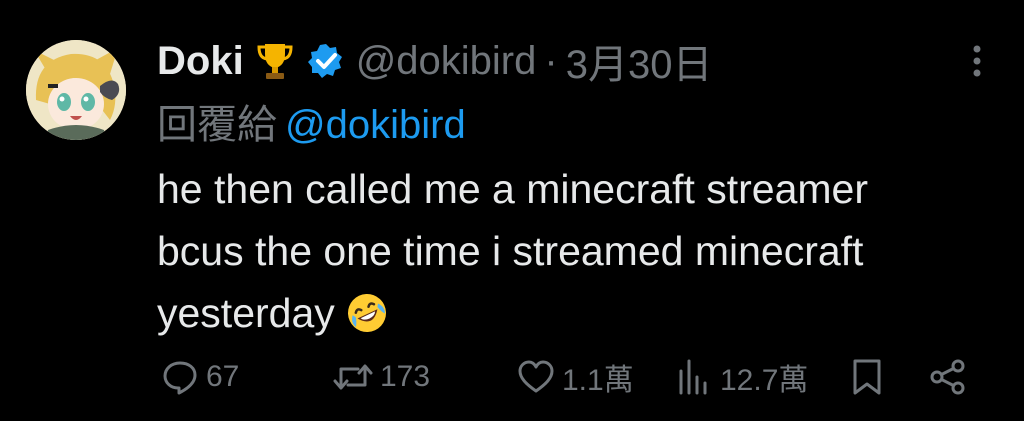 The width and height of the screenshot is (1024, 421). What do you see at coordinates (199, 377) in the screenshot?
I see `reply-button: 67` at bounding box center [199, 377].